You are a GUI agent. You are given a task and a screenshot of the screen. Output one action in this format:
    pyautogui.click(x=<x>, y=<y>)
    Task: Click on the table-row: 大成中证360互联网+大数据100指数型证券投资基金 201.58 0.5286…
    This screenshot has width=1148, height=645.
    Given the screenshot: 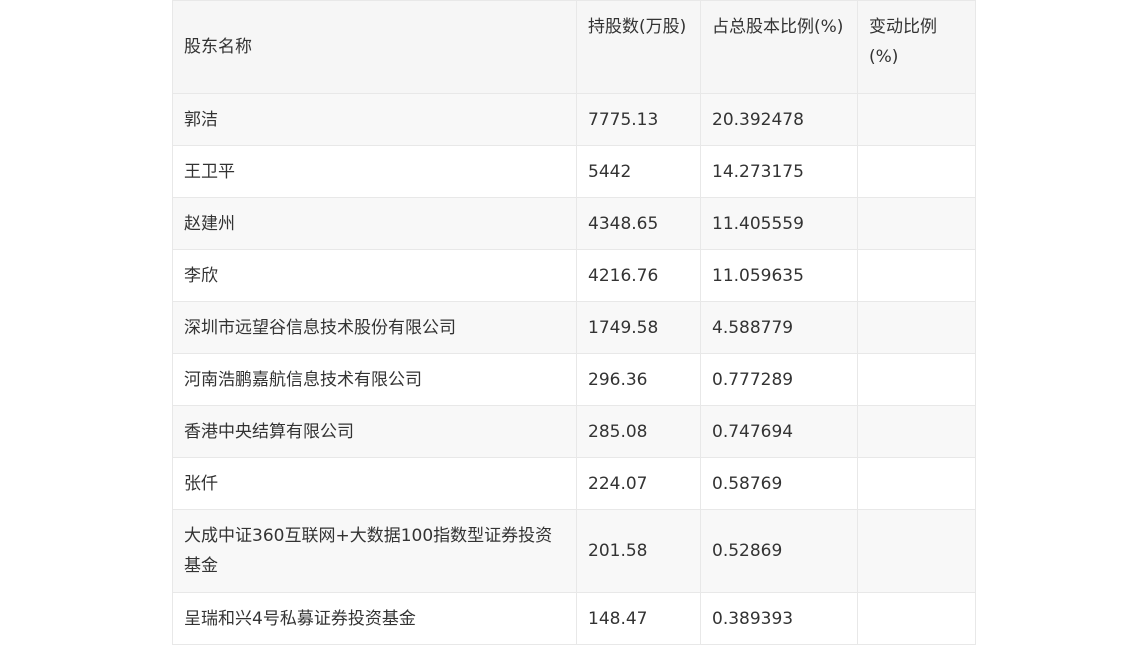 What is the action you would take?
    pyautogui.click(x=574, y=551)
    